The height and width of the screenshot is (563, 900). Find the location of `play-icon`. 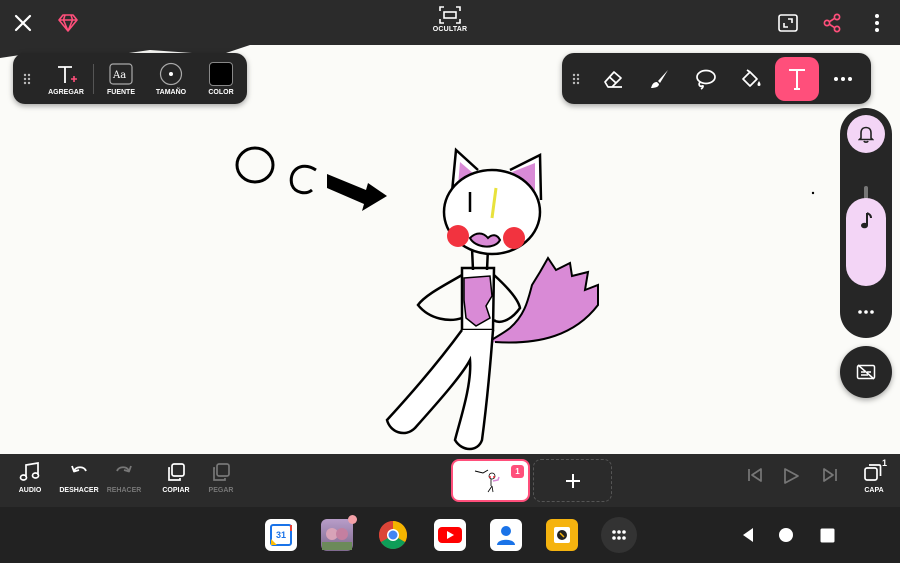

play-icon is located at coordinates (791, 476).